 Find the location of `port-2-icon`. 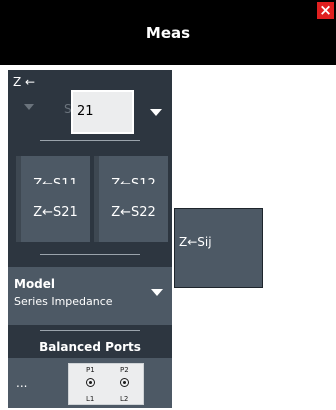

port-2-icon is located at coordinates (124, 382).